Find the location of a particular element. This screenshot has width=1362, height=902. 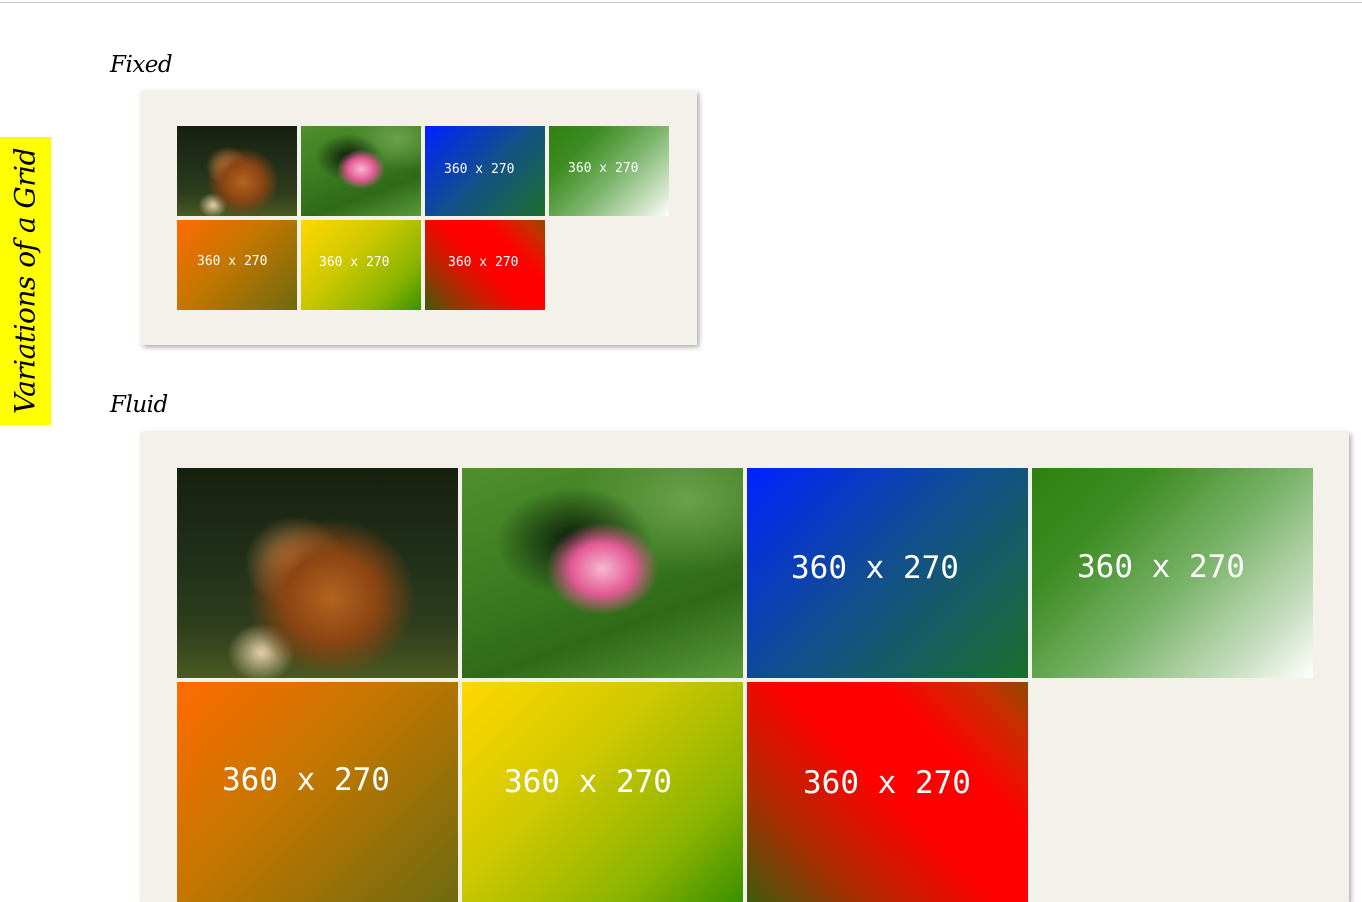

section-heading-fluid: Fluid is located at coordinates (139, 405).